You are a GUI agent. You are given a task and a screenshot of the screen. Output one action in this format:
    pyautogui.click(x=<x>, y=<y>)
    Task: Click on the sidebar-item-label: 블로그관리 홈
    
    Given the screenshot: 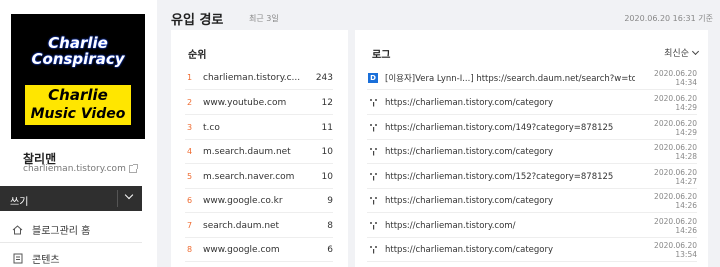 What is the action you would take?
    pyautogui.click(x=61, y=231)
    